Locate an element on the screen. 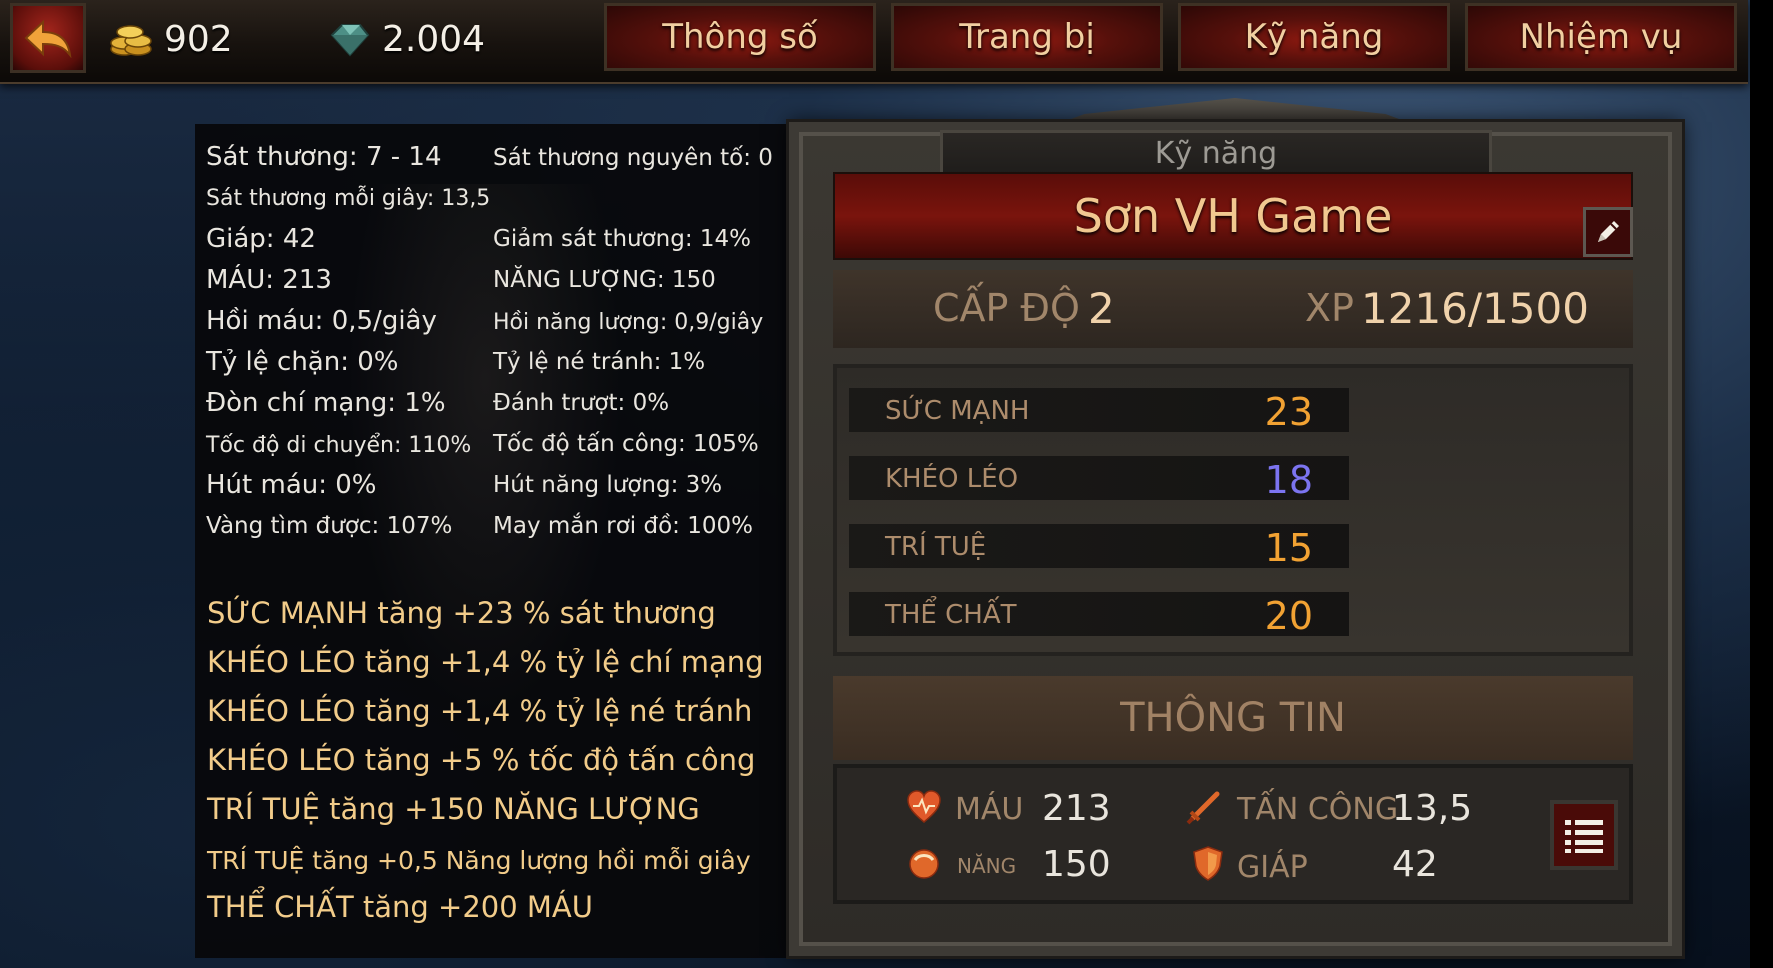  stat-magic-find: May mắn rơi đồ: 100% is located at coordinates (623, 526).